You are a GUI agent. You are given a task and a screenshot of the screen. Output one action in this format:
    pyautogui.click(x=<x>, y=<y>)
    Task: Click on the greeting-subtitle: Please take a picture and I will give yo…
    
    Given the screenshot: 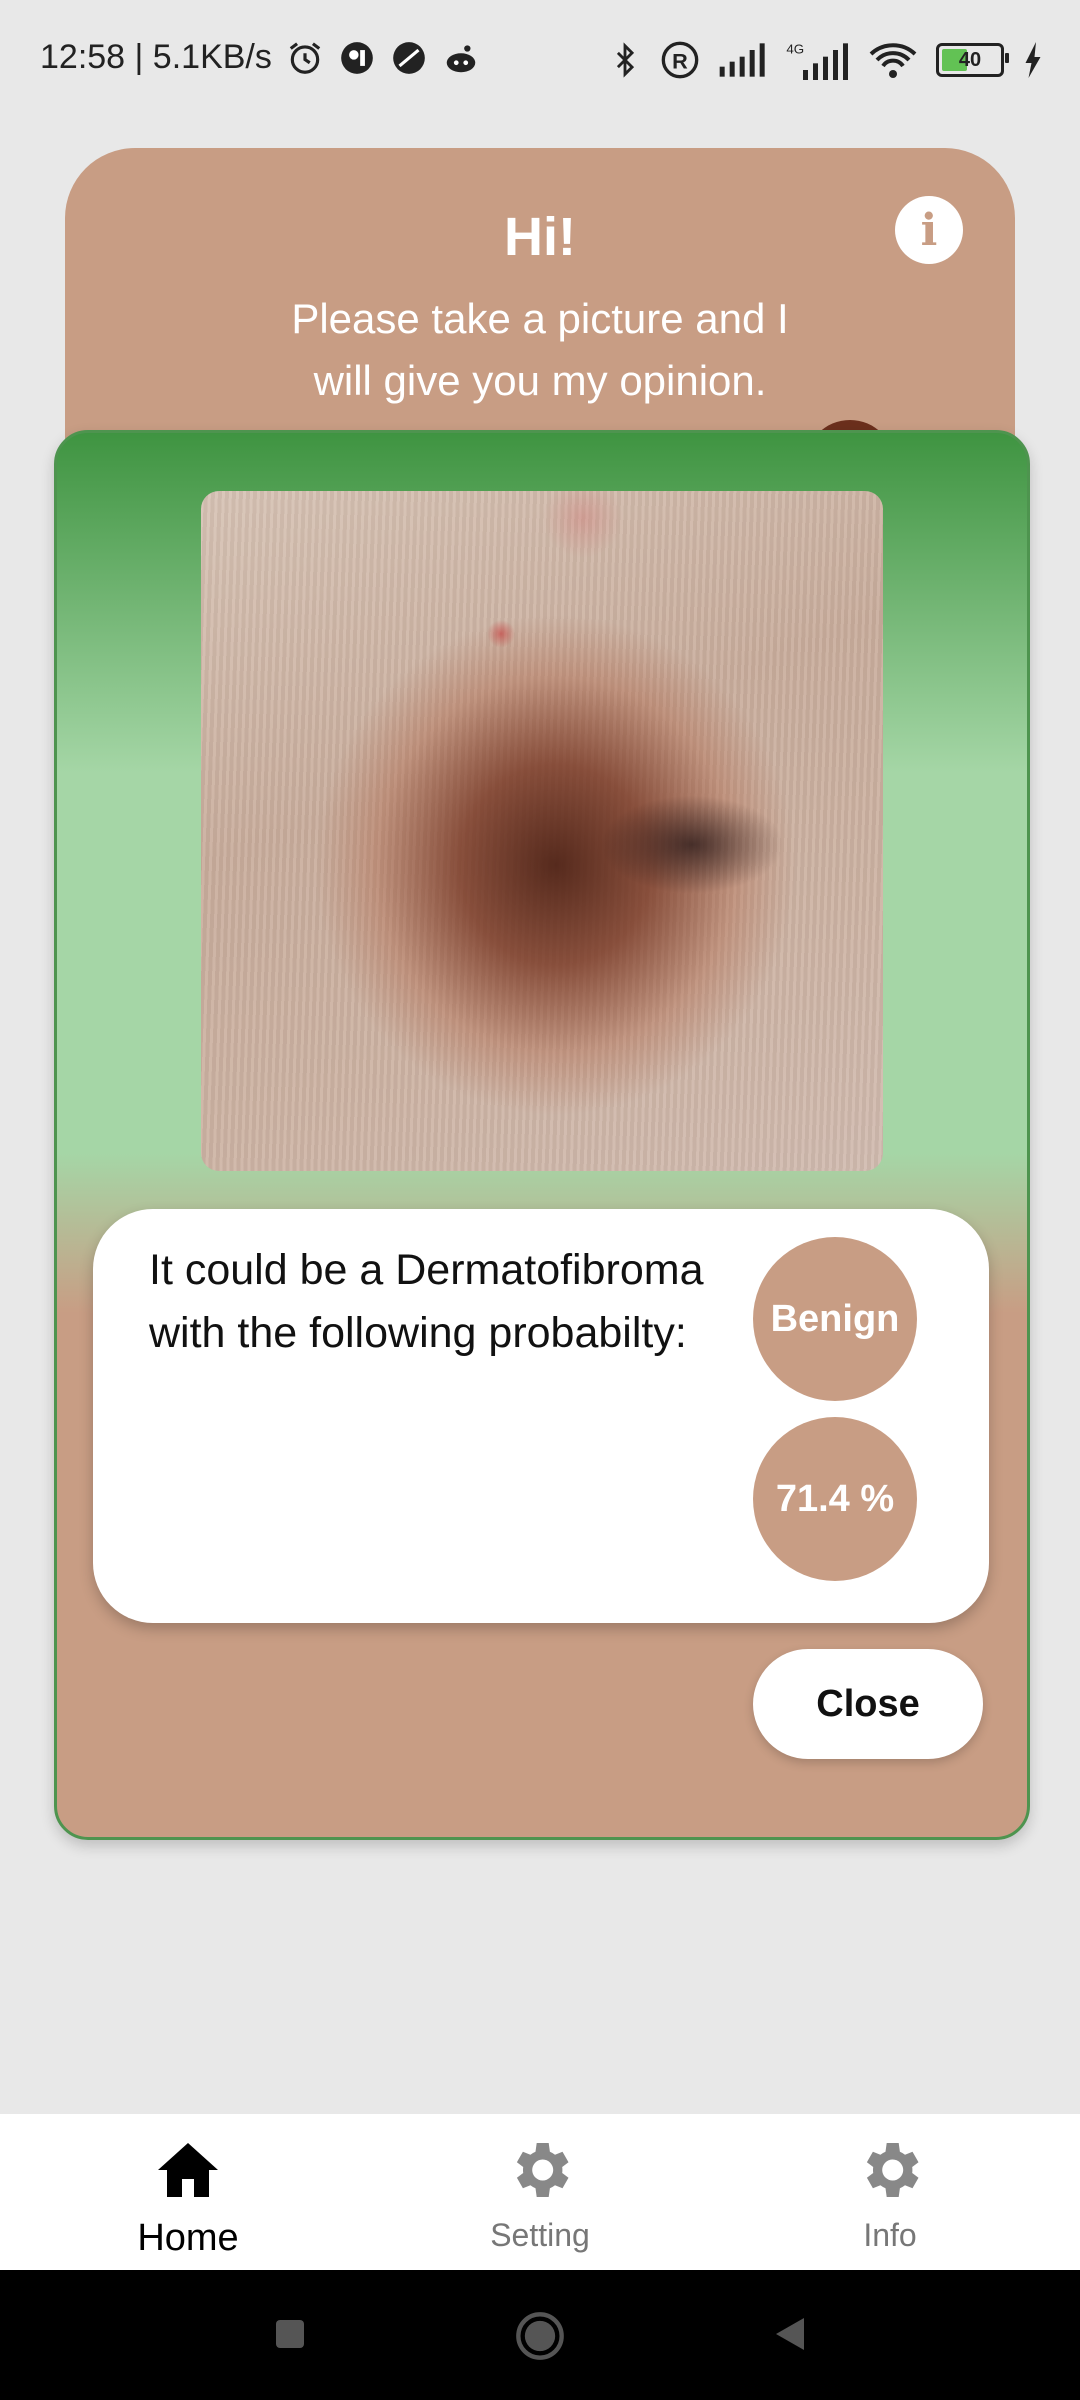 What is the action you would take?
    pyautogui.click(x=540, y=349)
    